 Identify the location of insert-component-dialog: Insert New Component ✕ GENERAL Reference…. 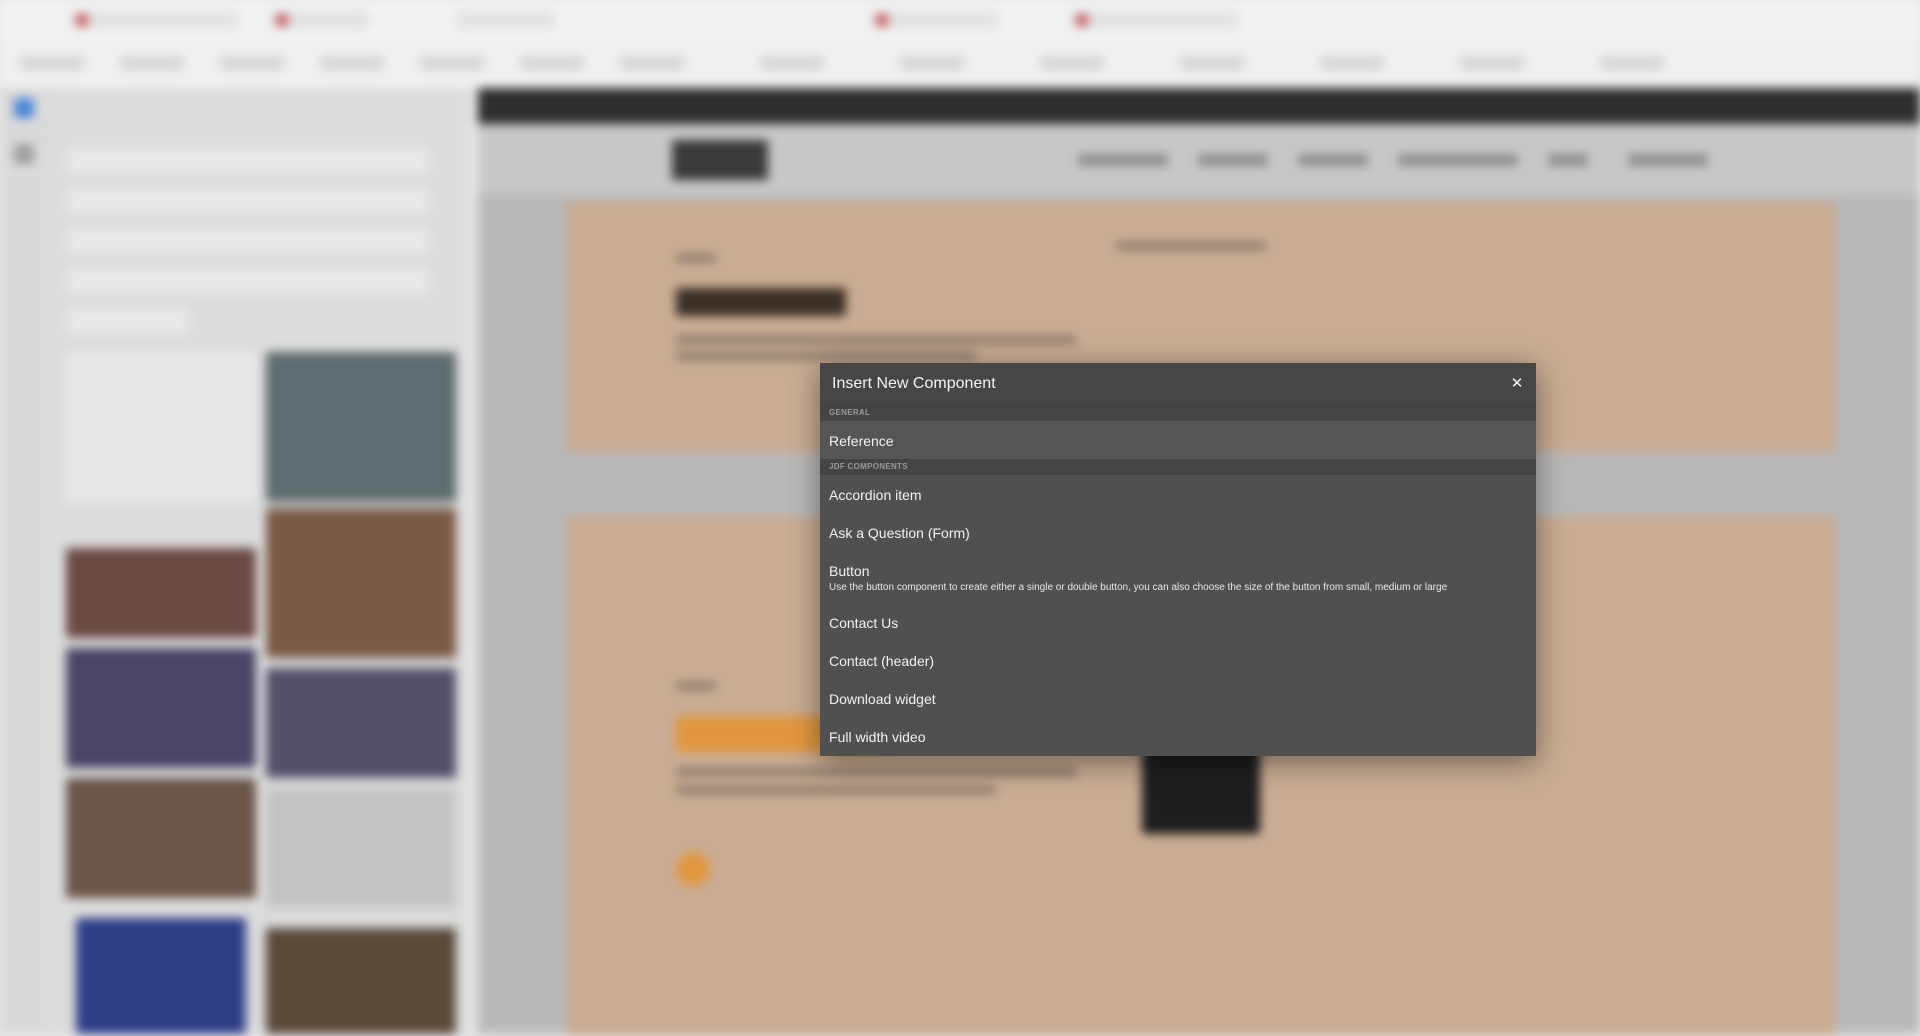
(1178, 559).